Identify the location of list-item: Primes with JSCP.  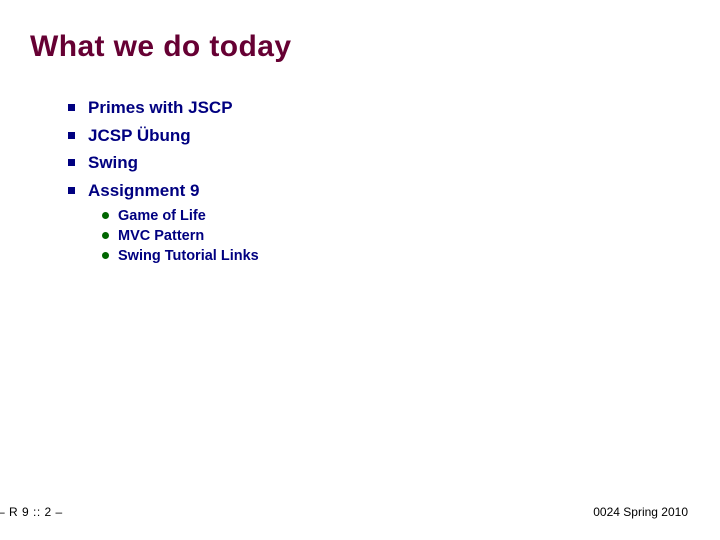
(368, 108).